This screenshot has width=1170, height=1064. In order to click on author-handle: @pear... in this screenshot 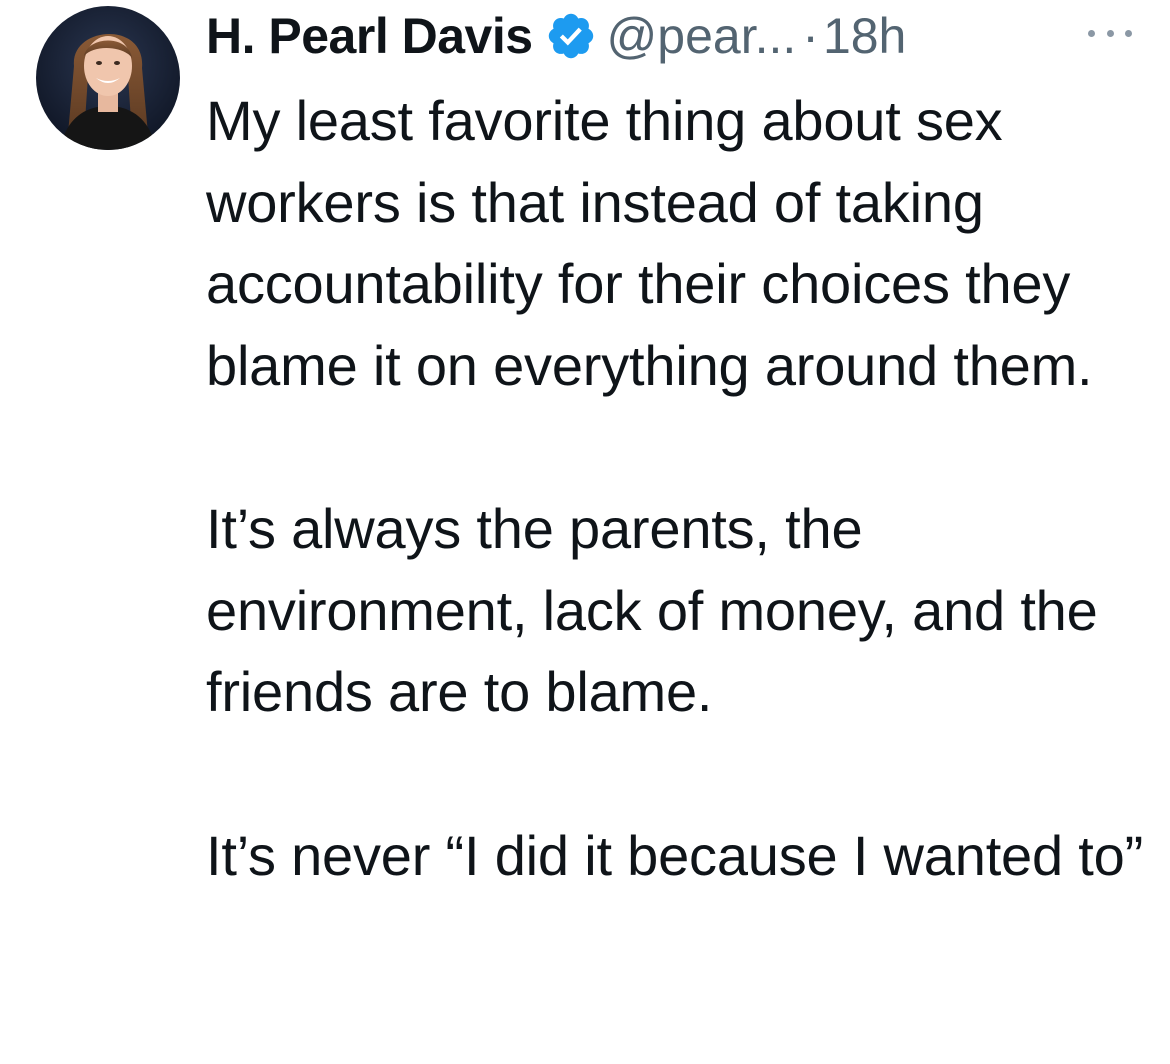, I will do `click(702, 36)`.